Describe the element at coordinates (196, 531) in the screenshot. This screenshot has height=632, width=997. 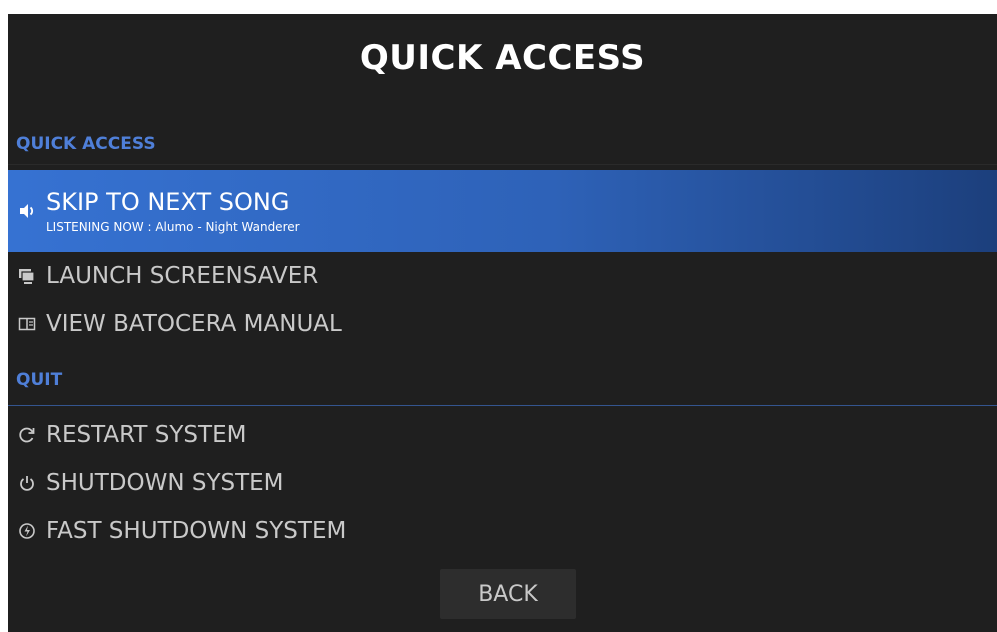
I see `fast-shutdown-system-label: FAST SHUTDOWN SYSTEM` at that location.